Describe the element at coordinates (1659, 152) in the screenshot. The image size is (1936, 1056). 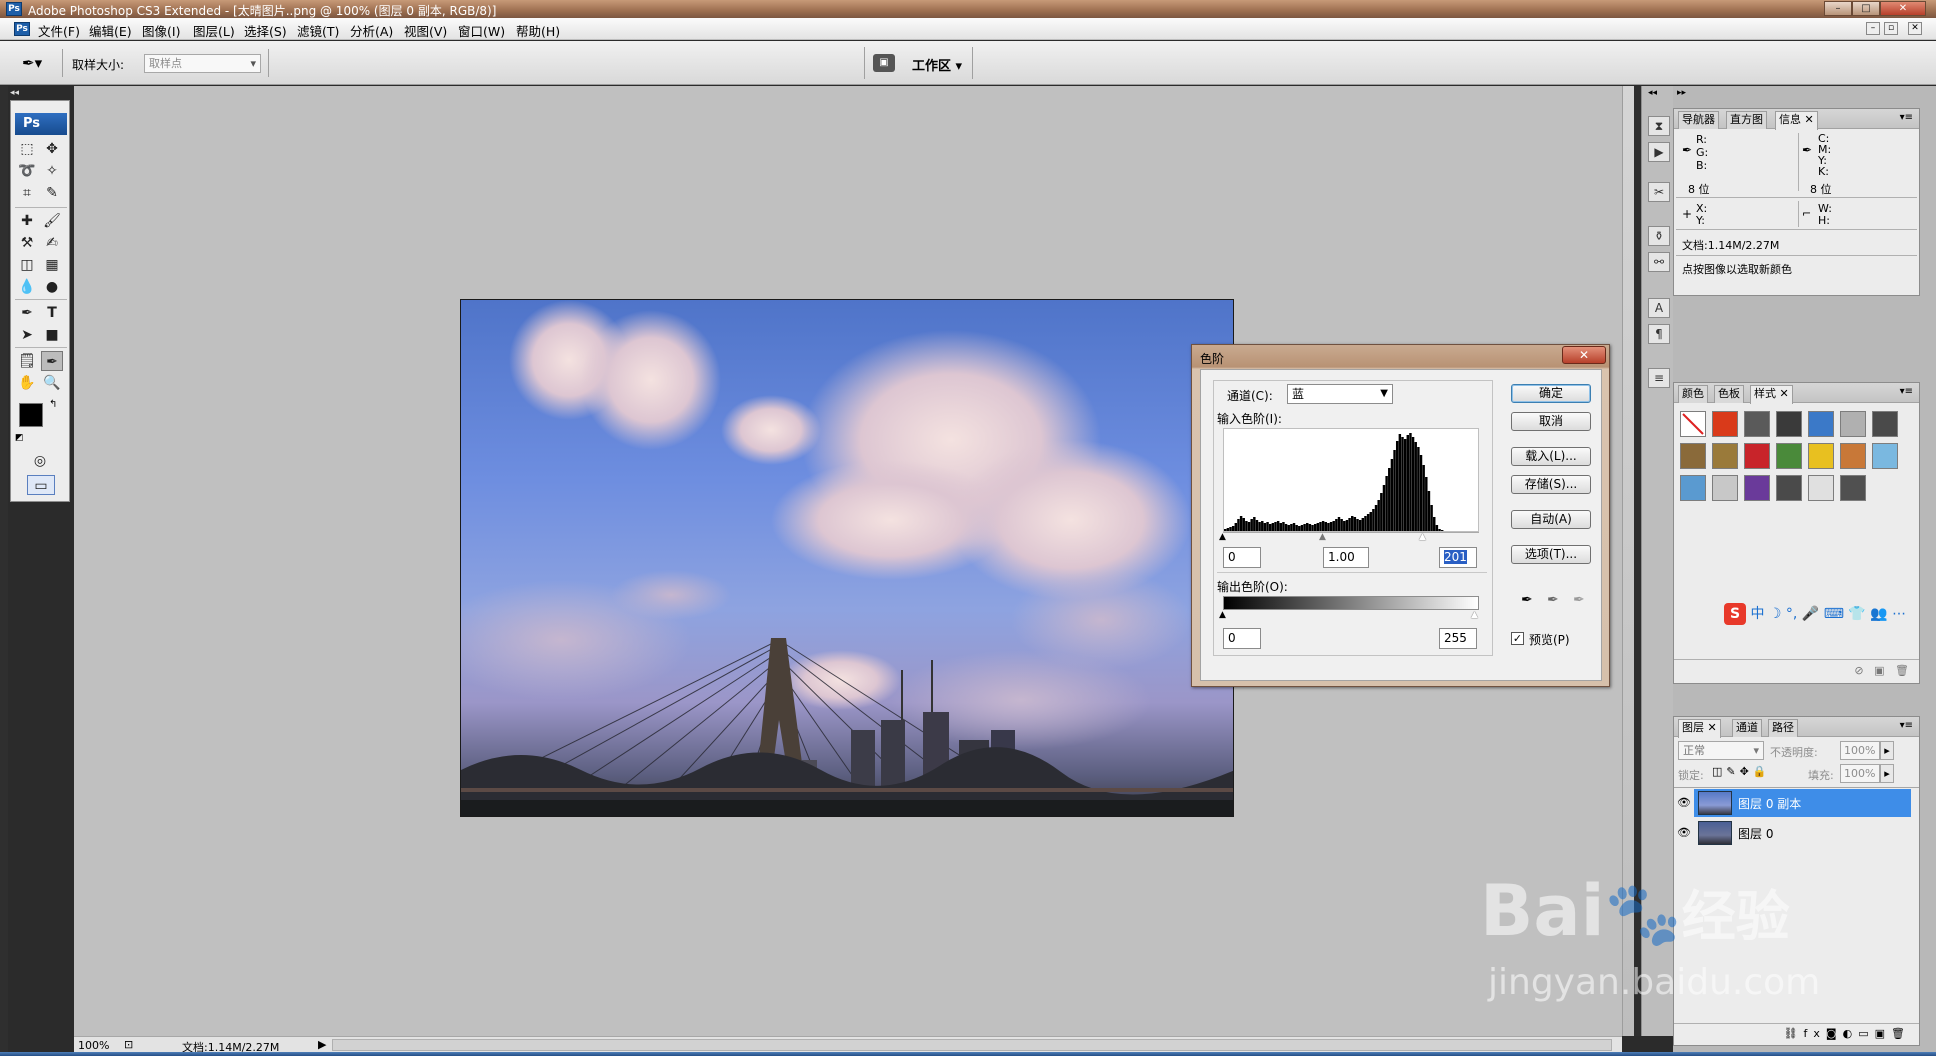
I see `actions-icon: ▶` at that location.